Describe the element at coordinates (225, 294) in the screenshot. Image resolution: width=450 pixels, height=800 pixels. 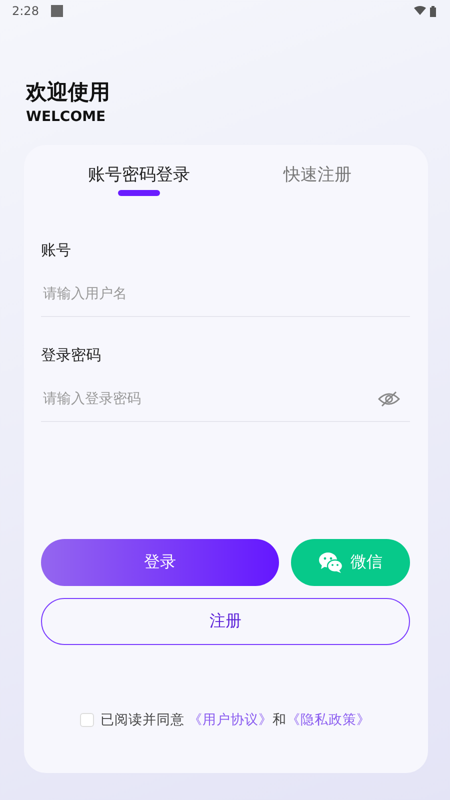
I see `username-field: 请输入用户名` at that location.